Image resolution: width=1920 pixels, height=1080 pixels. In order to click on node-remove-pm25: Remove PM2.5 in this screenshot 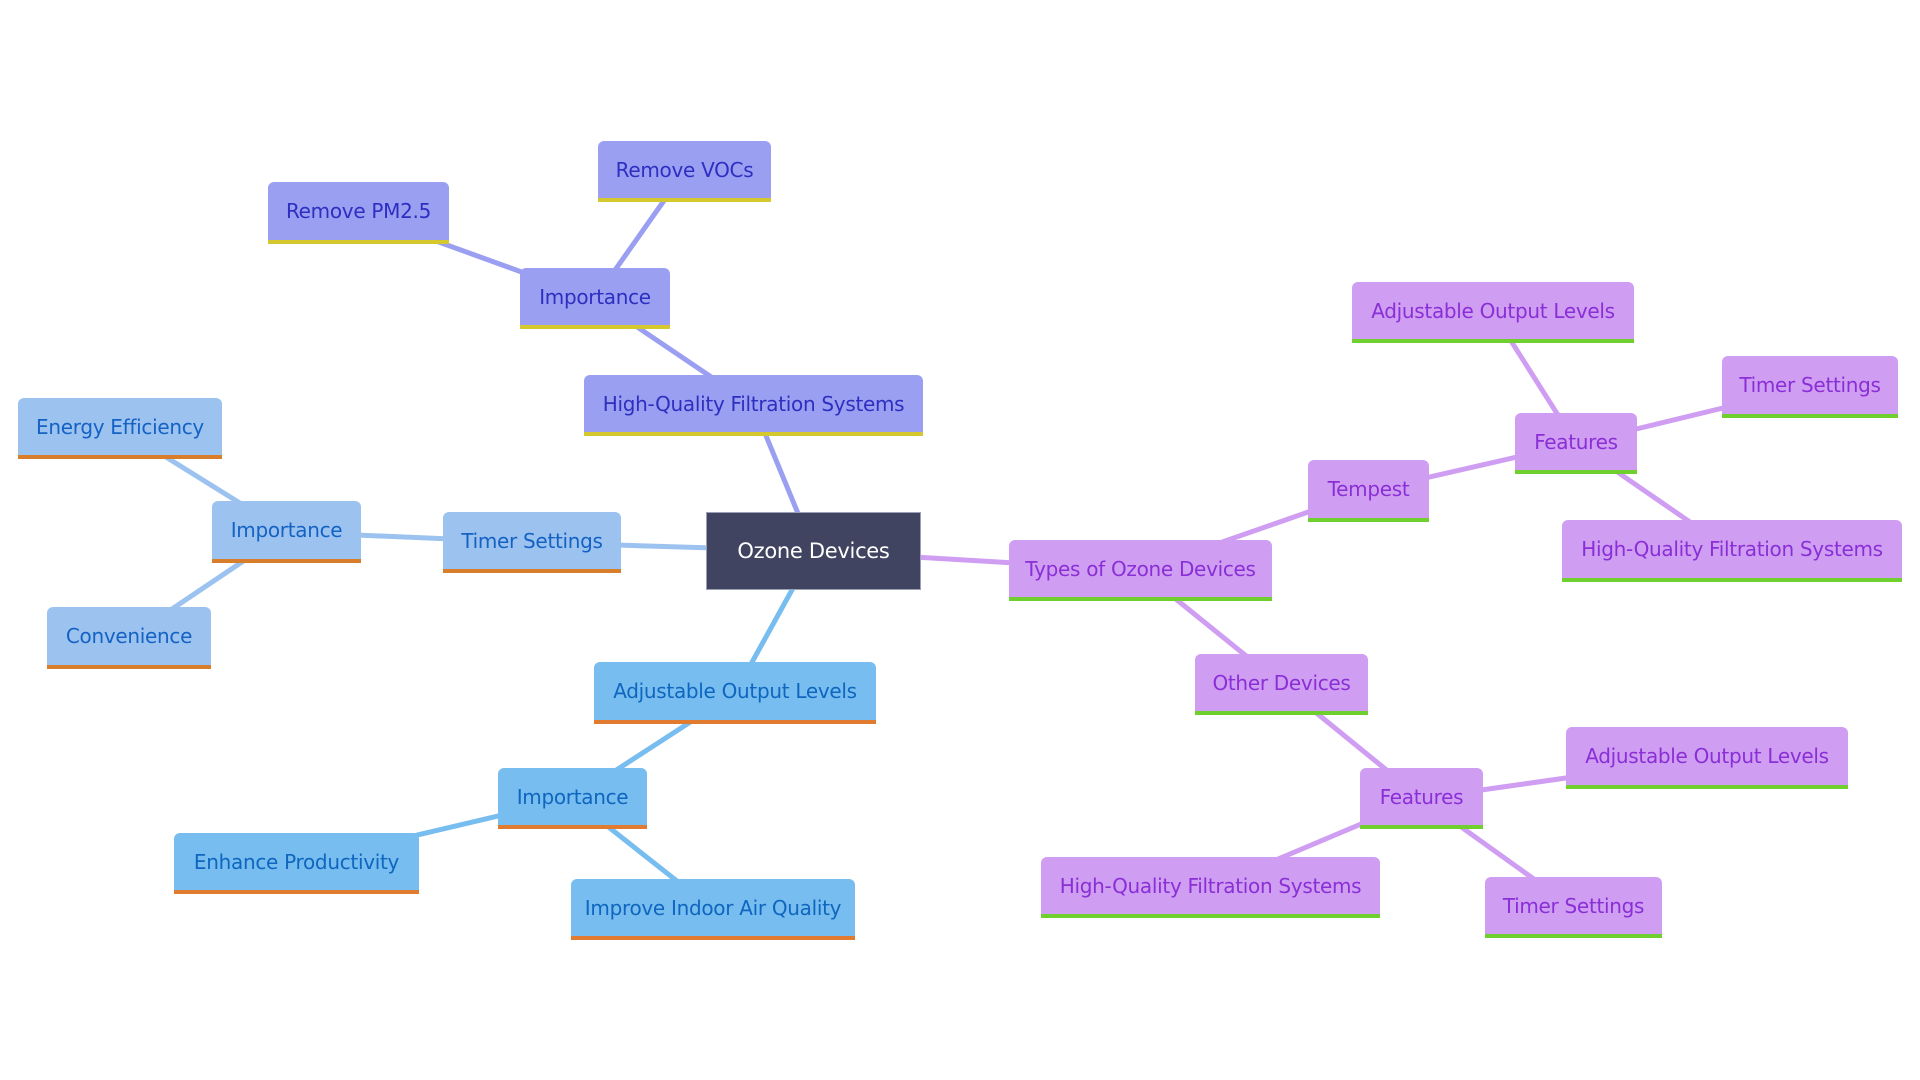, I will do `click(358, 213)`.